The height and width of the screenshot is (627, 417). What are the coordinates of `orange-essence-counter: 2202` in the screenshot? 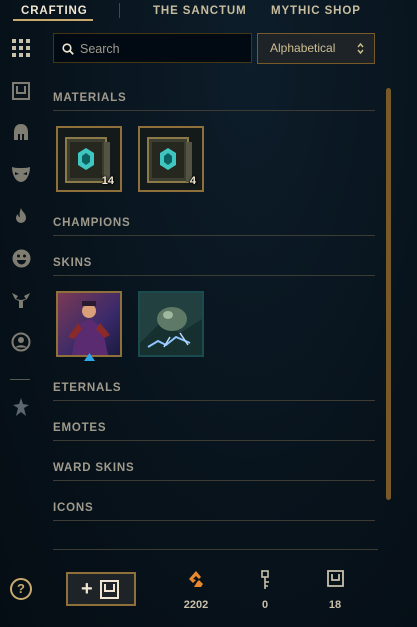 It's located at (196, 590).